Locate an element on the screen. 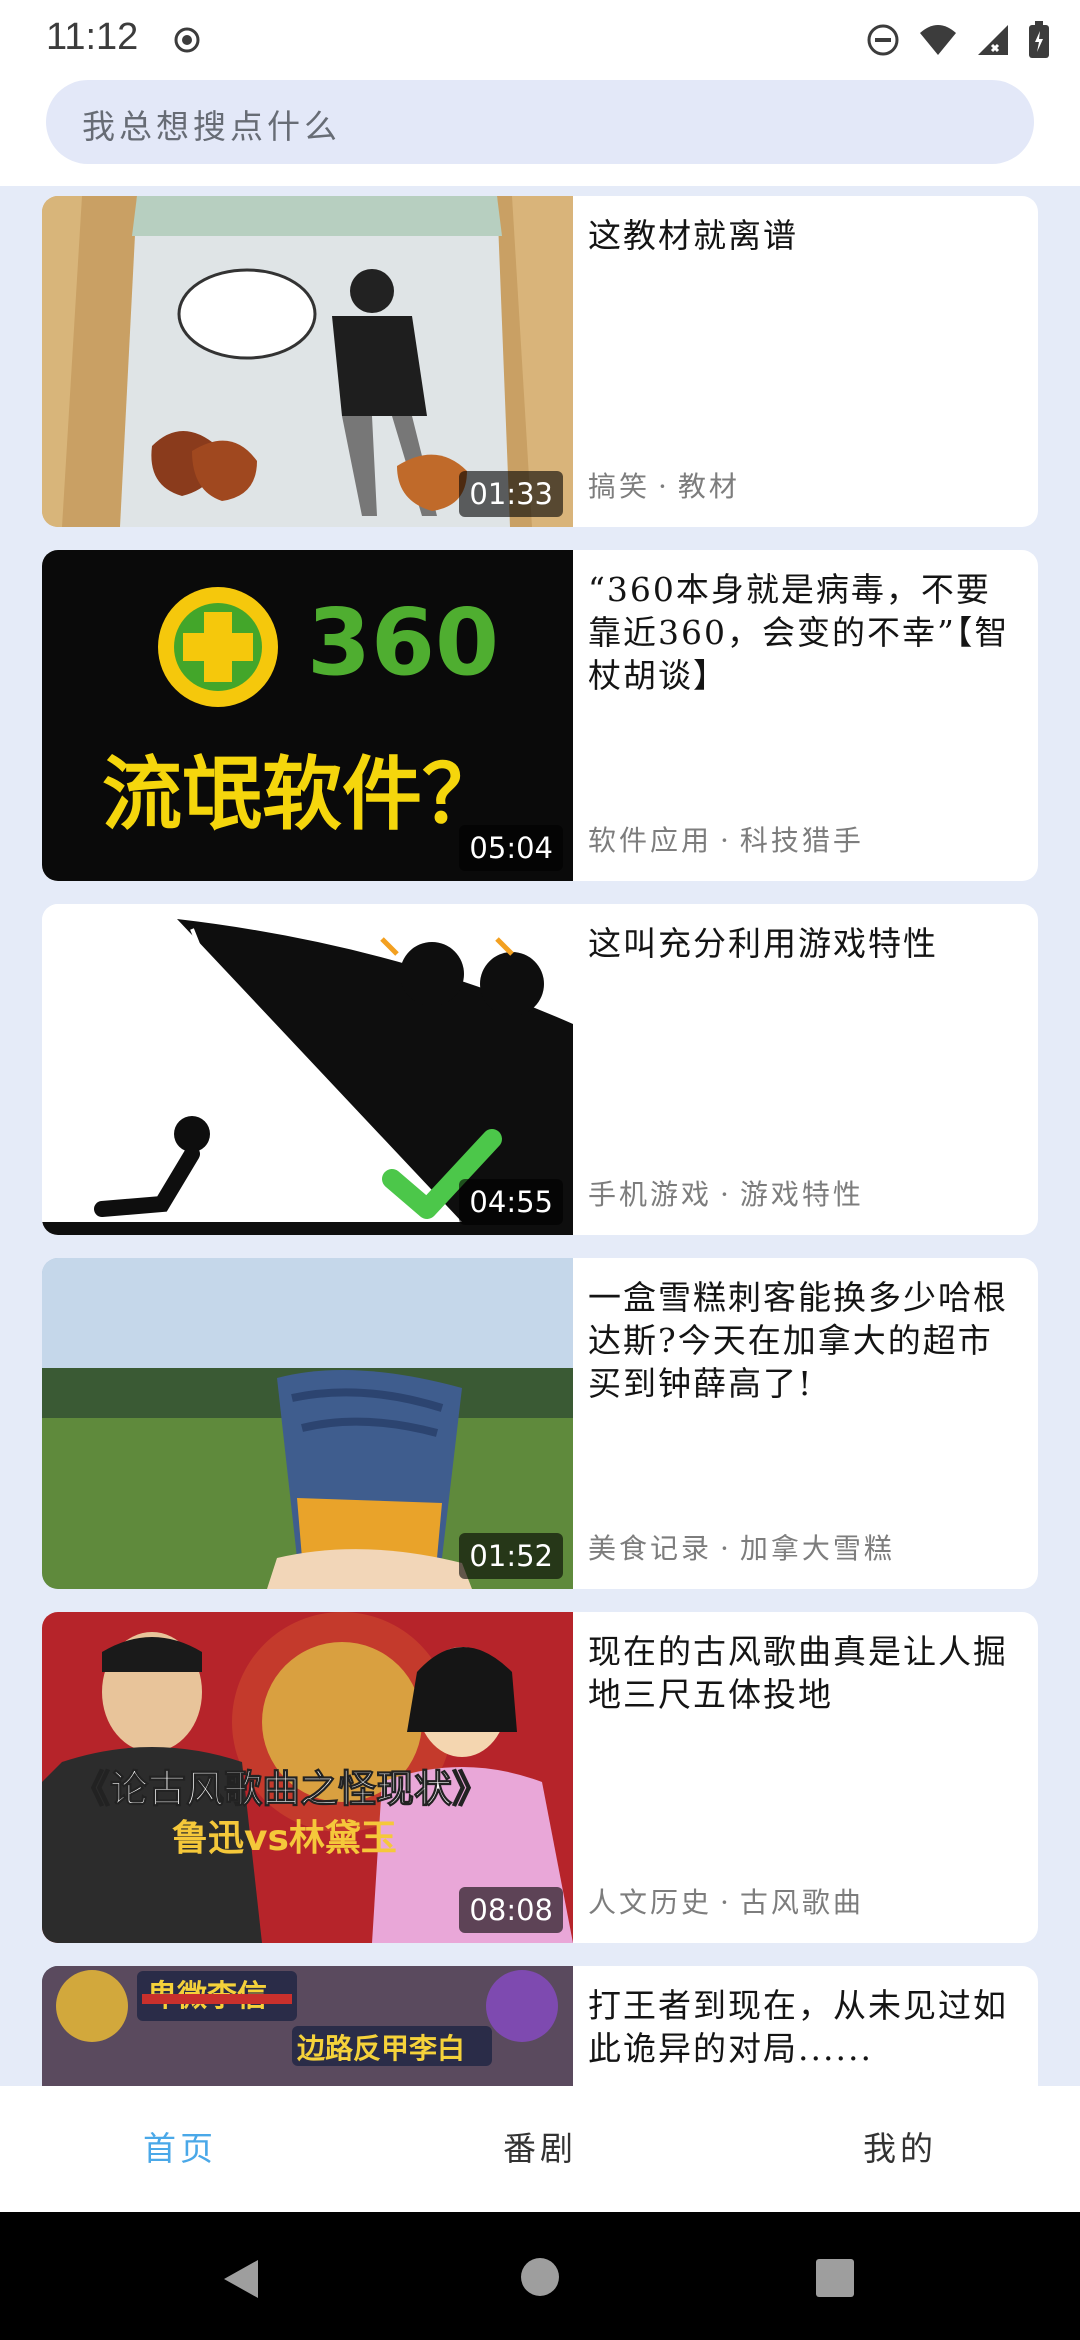  battery-icon is located at coordinates (1039, 39).